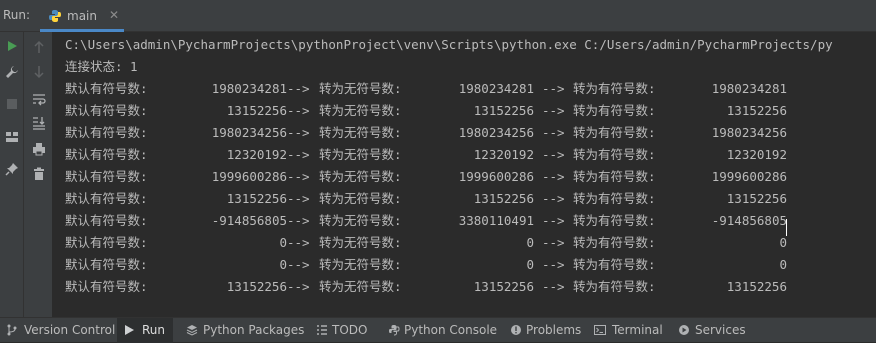 The image size is (876, 343). I want to click on pin-icon, so click(12, 169).